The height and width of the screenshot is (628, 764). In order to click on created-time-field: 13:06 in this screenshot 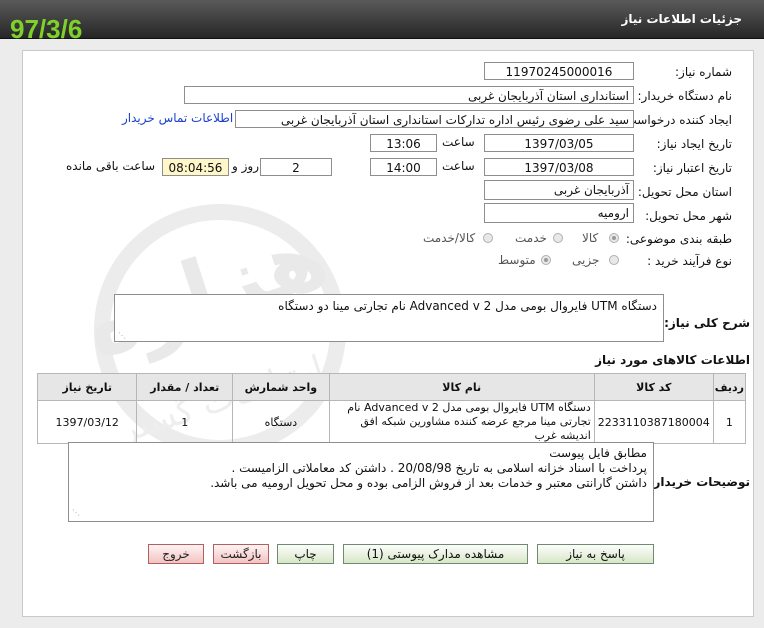, I will do `click(403, 143)`.